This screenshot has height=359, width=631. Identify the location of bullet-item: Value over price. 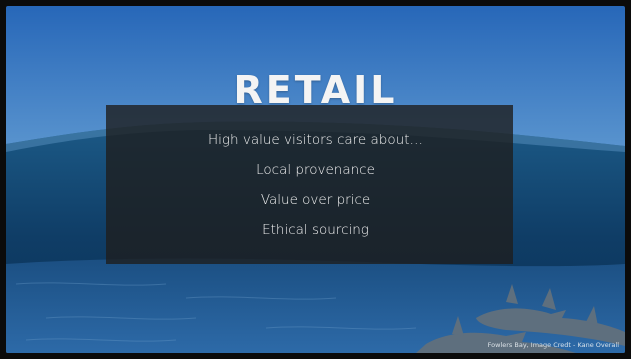
(315, 200).